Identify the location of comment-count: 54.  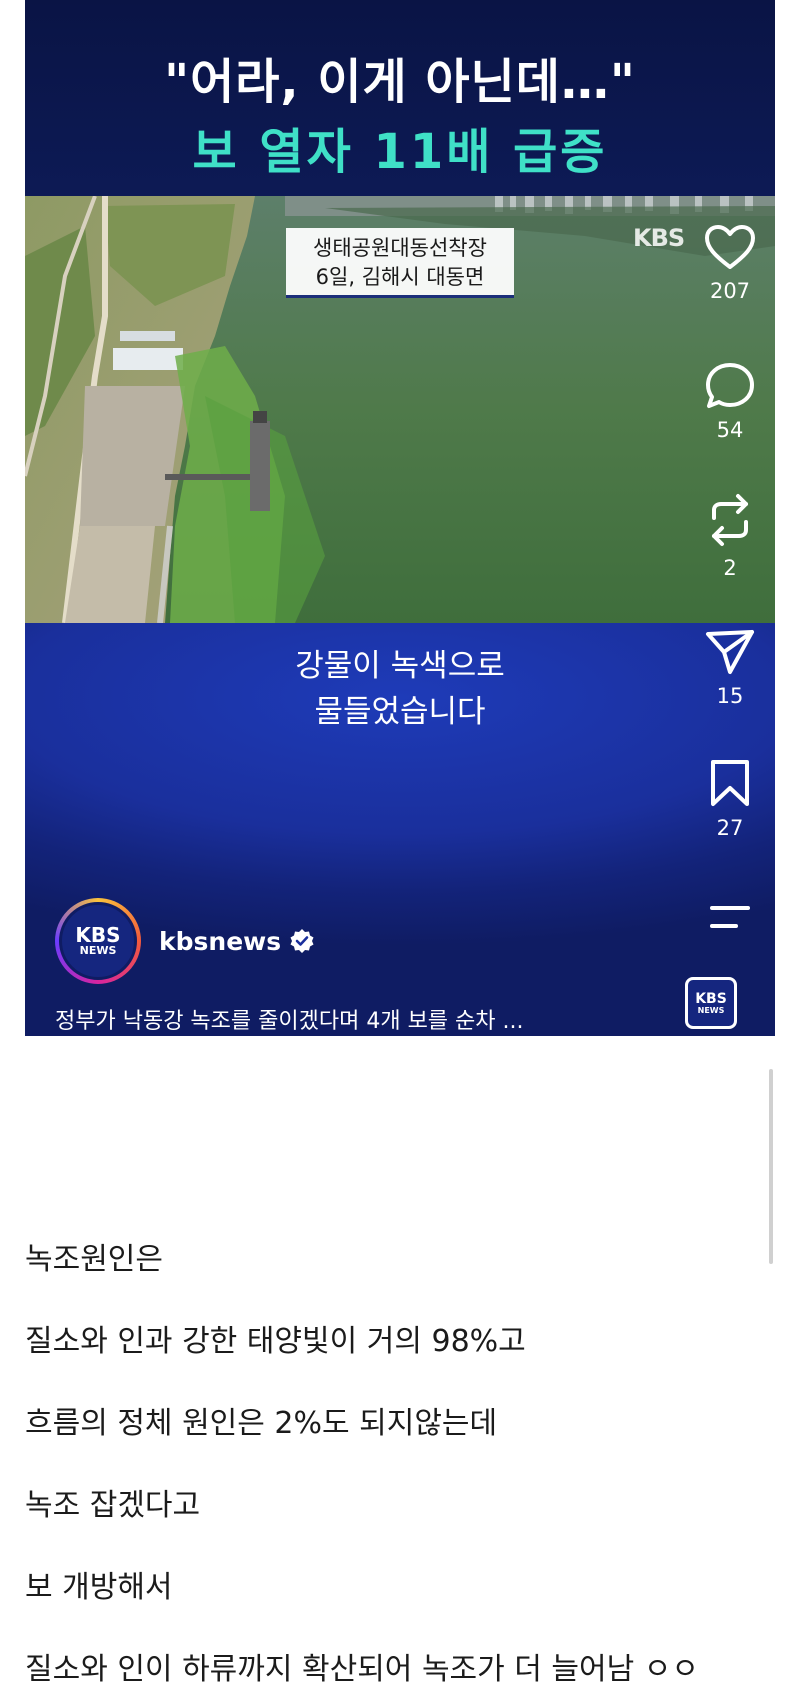
(730, 430).